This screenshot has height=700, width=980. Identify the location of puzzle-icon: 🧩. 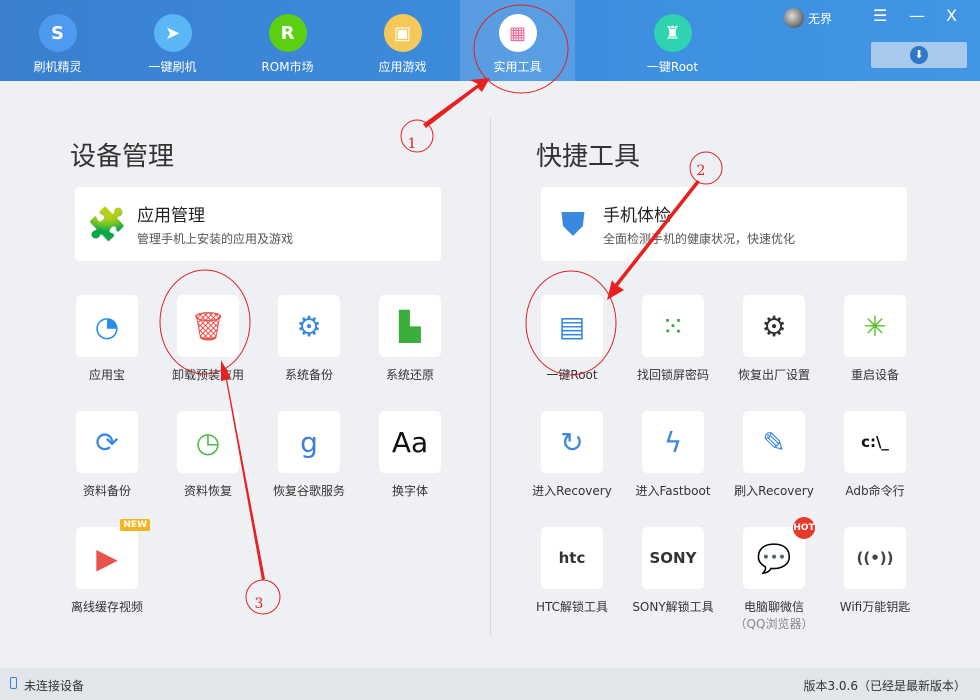
(107, 224).